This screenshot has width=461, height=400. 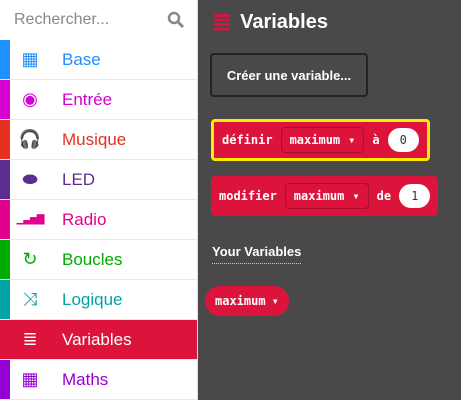 What do you see at coordinates (30, 179) in the screenshot?
I see `toggle-icon: ⬬` at bounding box center [30, 179].